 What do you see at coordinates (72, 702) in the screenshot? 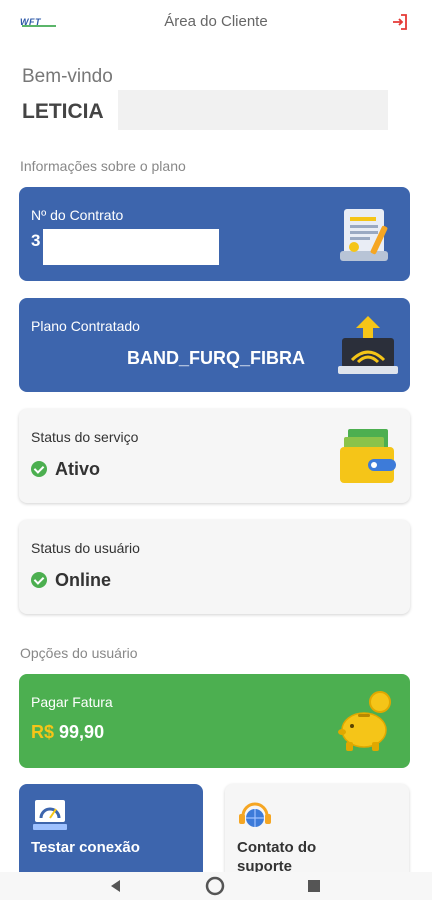
I see `pay-invoice-title: Pagar Fatura` at bounding box center [72, 702].